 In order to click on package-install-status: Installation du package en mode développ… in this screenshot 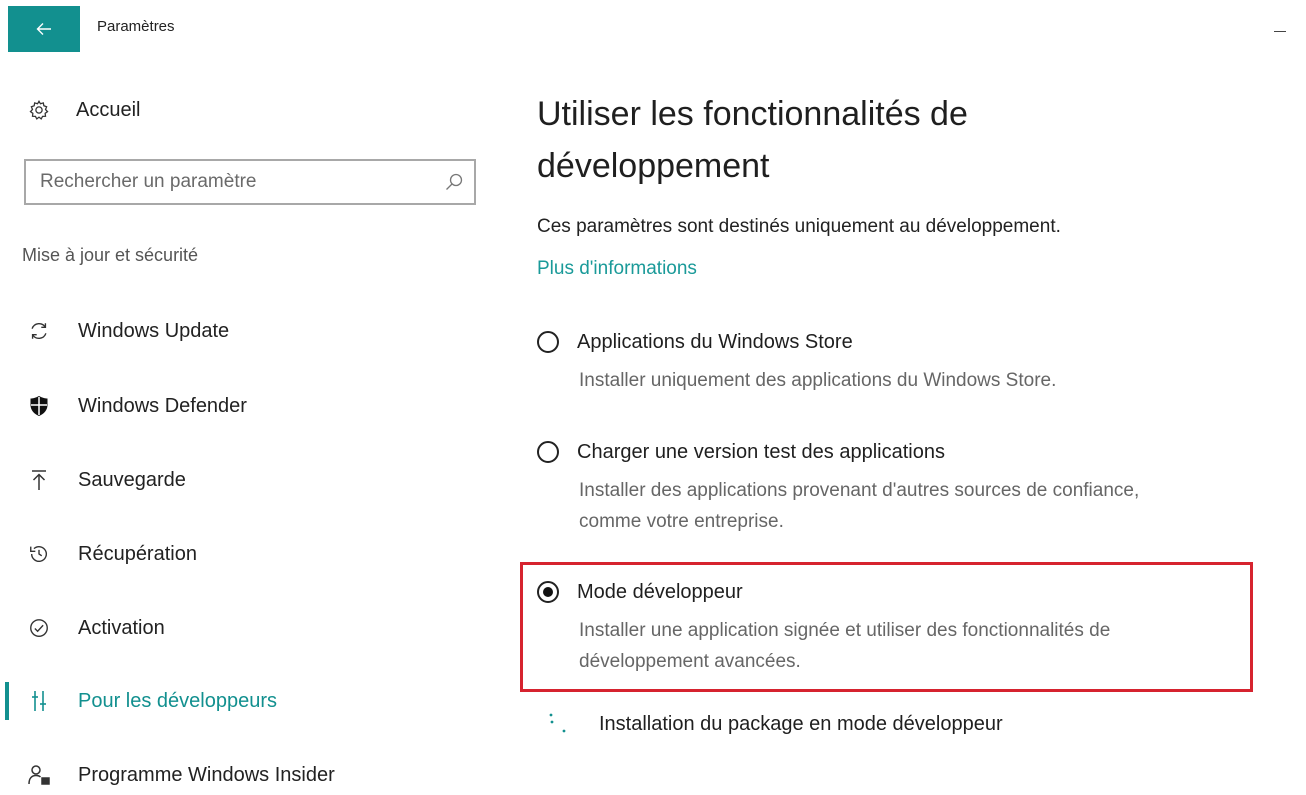, I will do `click(774, 724)`.